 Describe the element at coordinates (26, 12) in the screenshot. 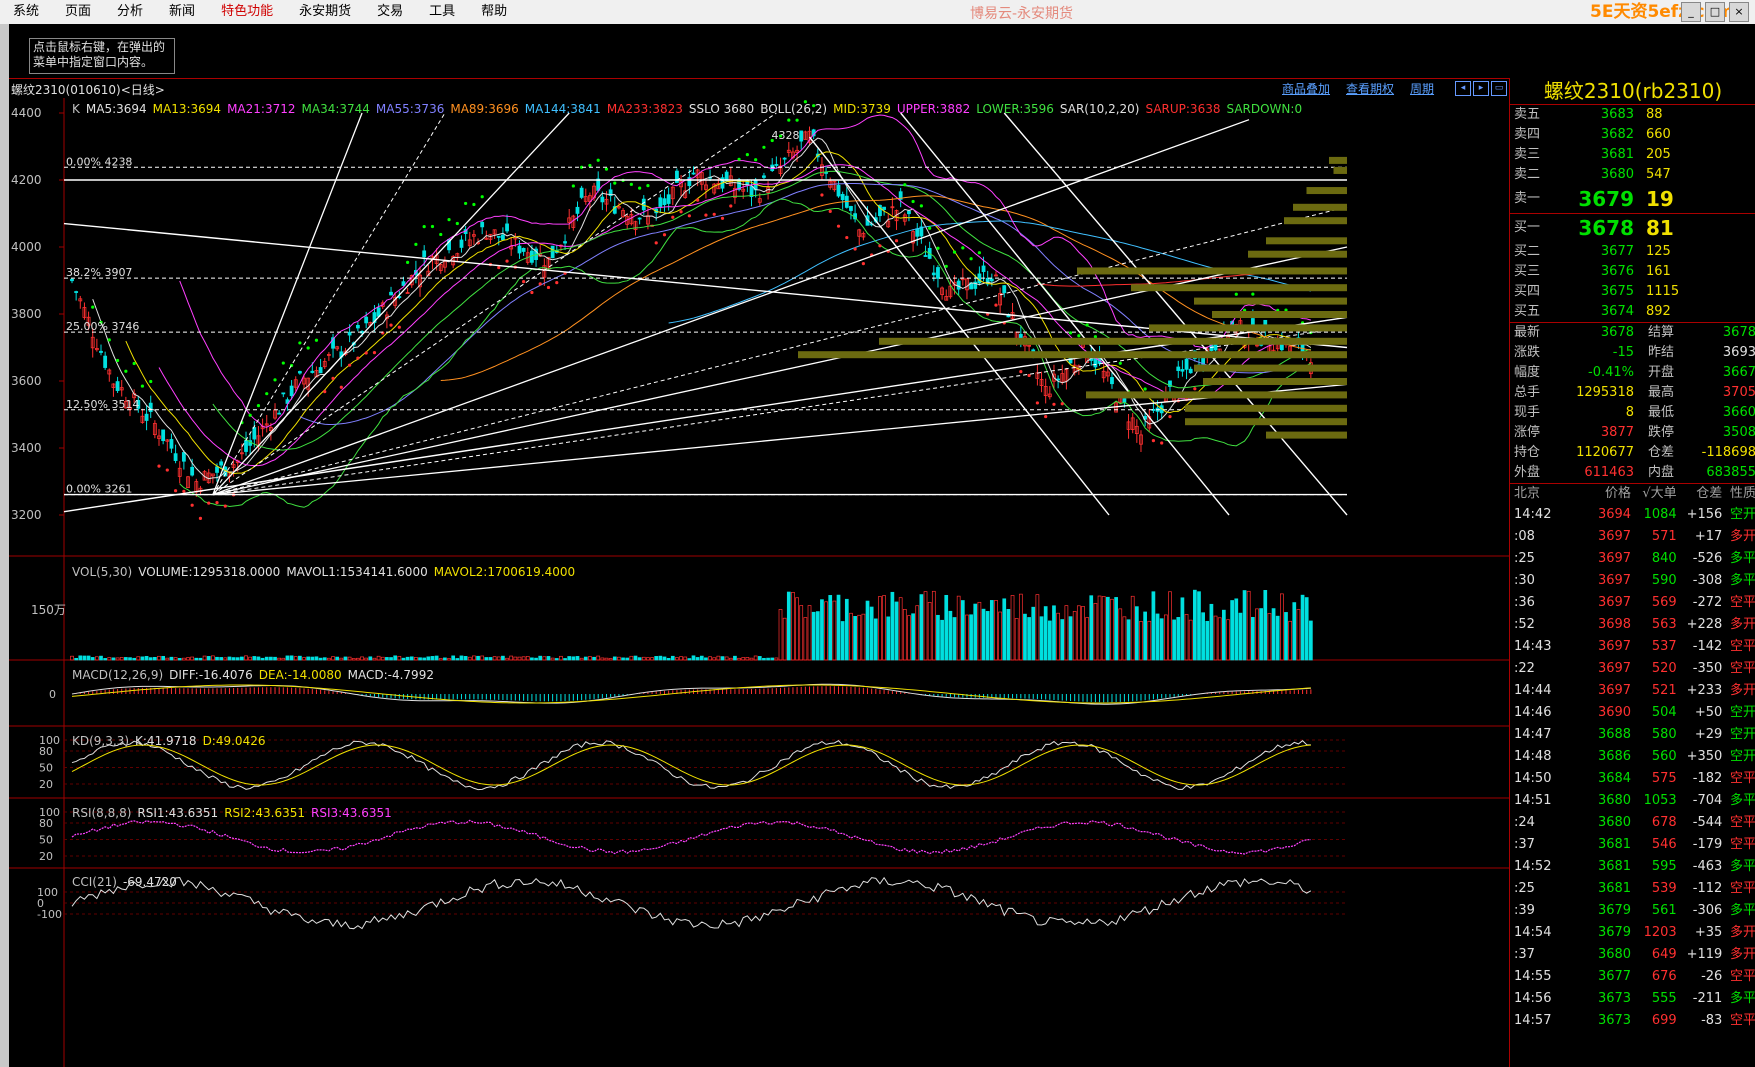

I see `menu-item-0: 系统` at that location.